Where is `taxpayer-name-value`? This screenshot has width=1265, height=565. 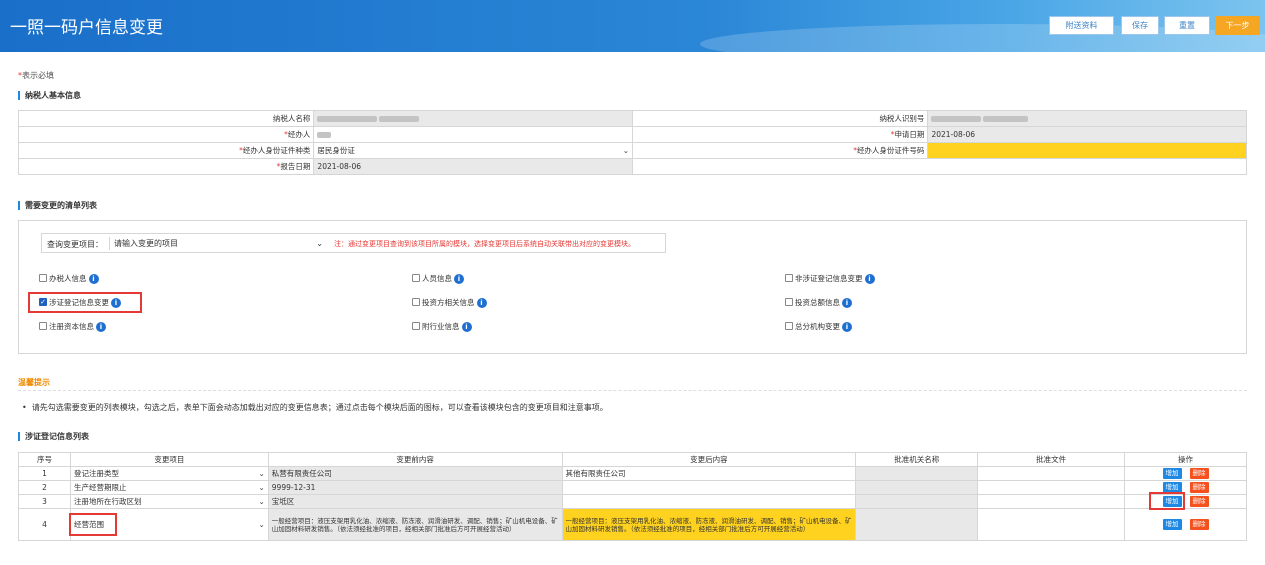 taxpayer-name-value is located at coordinates (473, 118).